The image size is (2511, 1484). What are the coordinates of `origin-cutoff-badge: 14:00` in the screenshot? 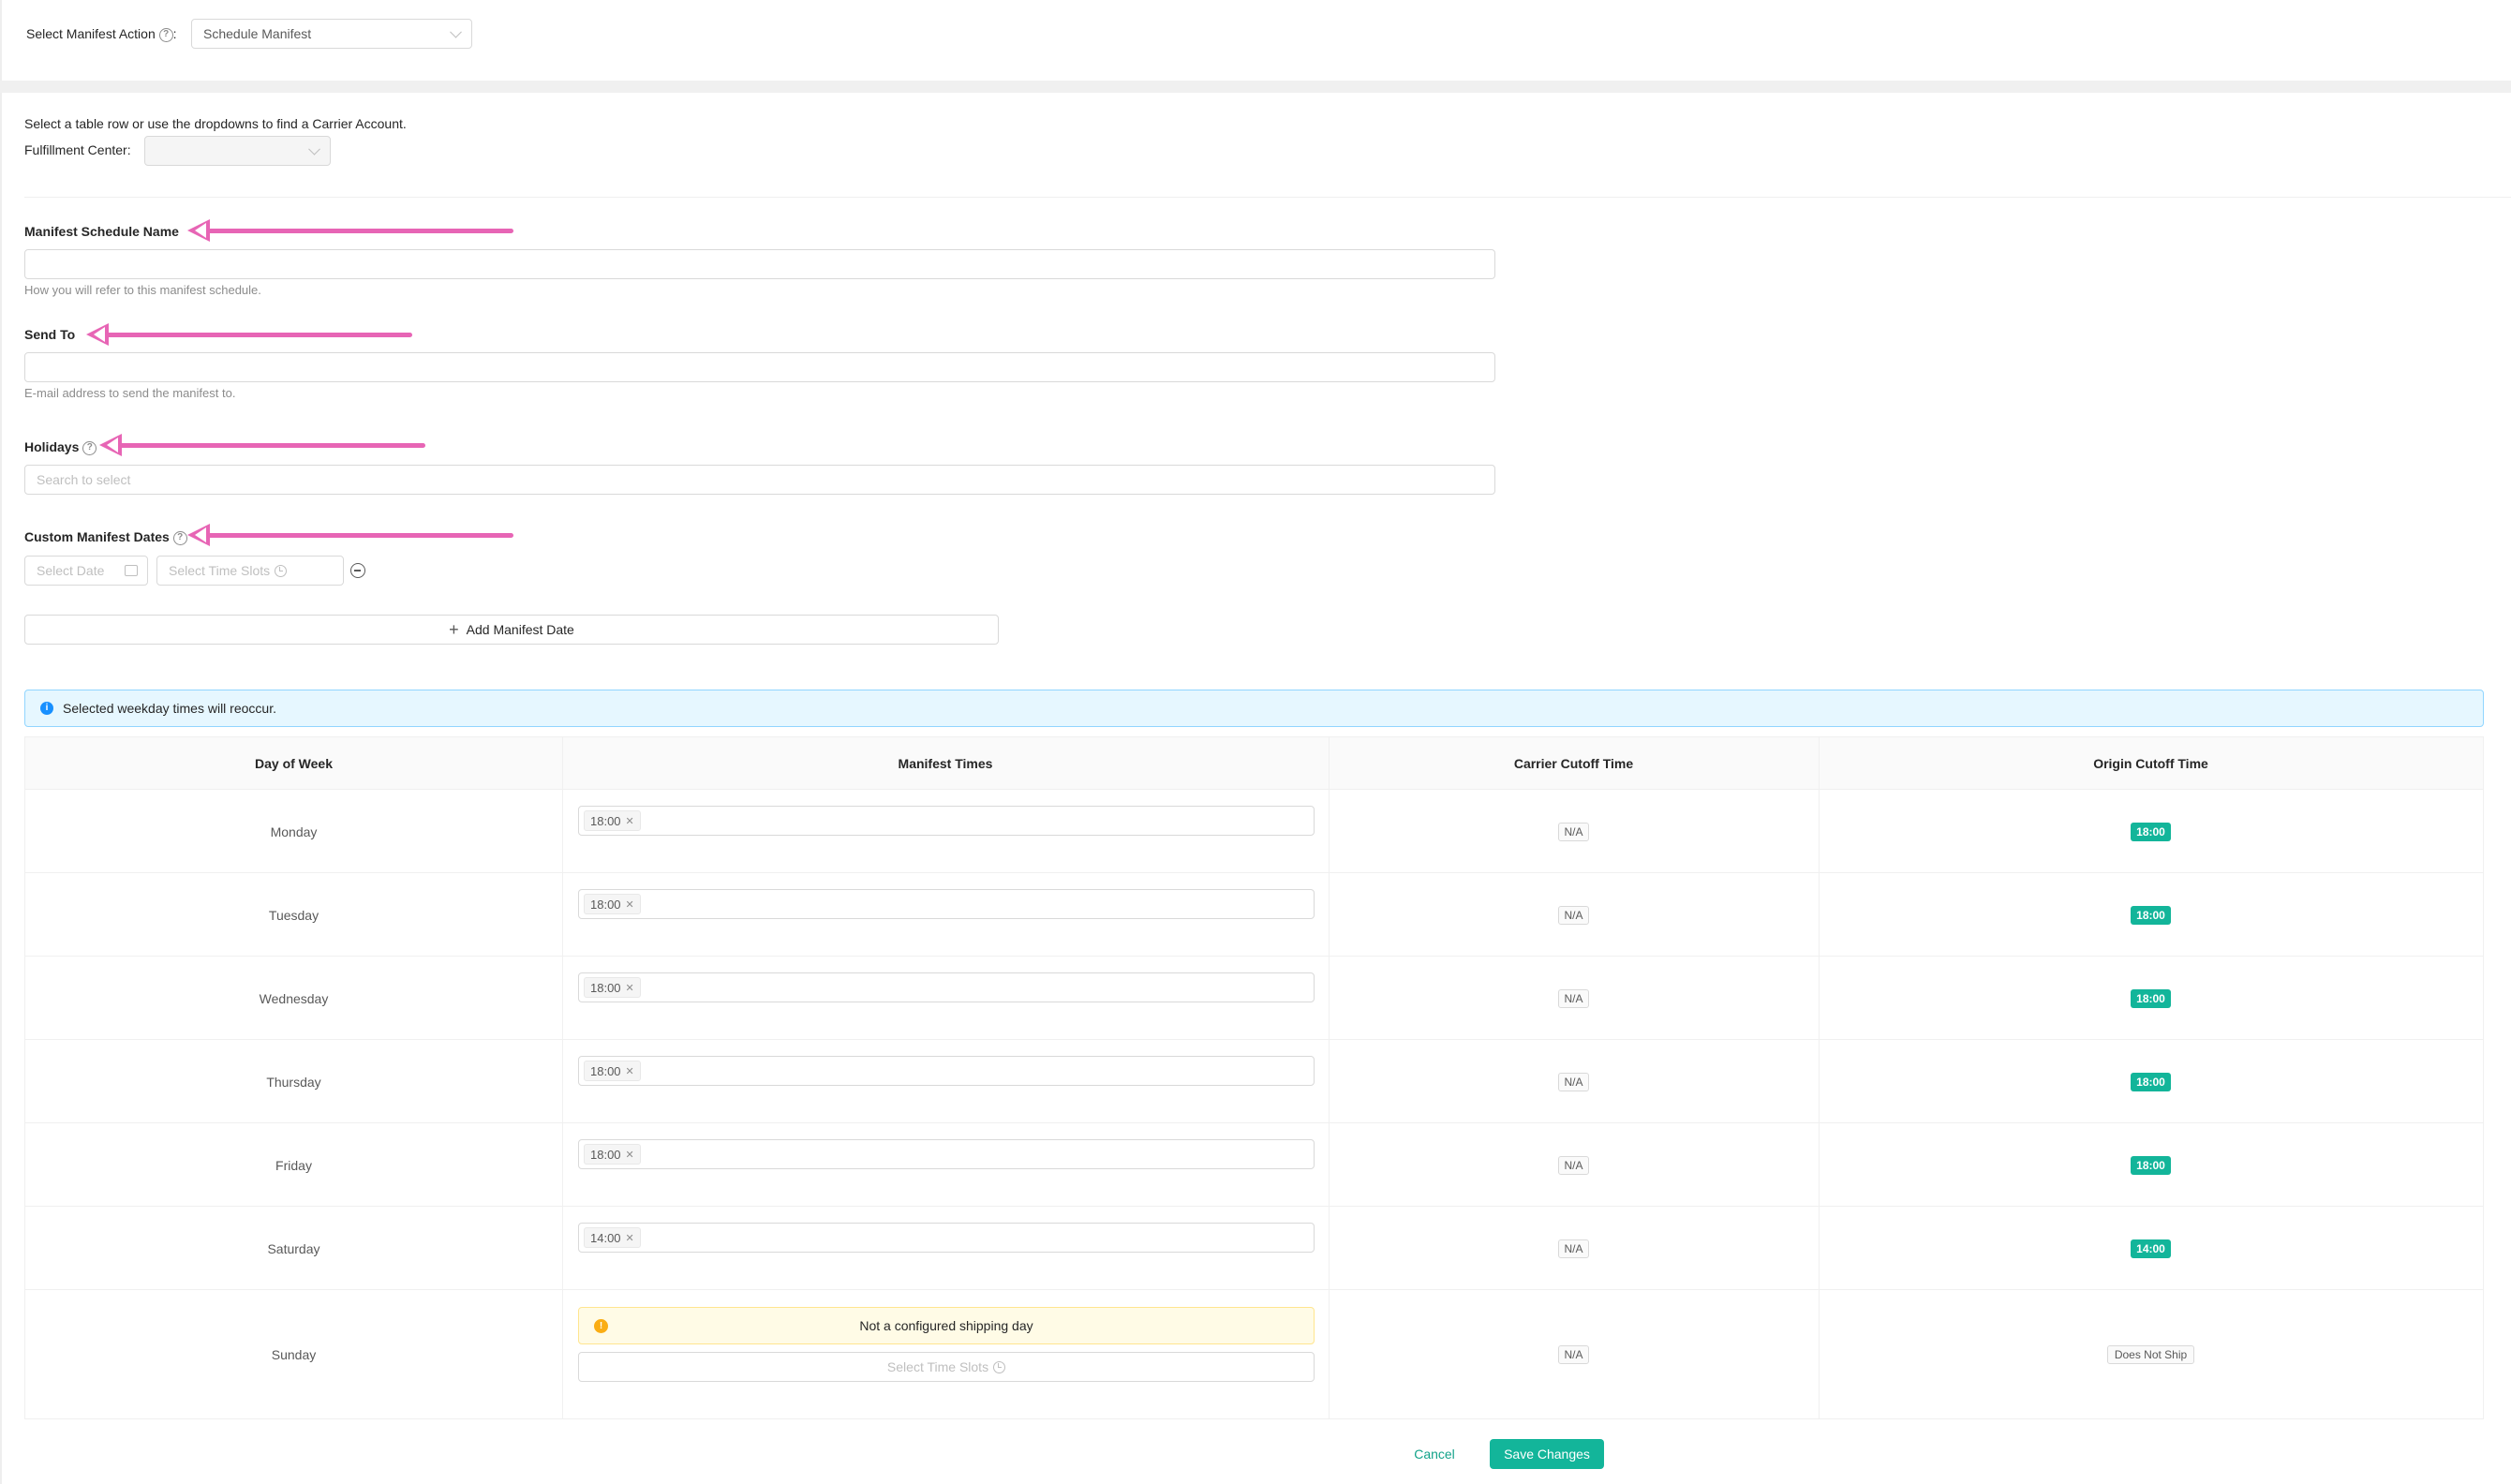 It's located at (2151, 1248).